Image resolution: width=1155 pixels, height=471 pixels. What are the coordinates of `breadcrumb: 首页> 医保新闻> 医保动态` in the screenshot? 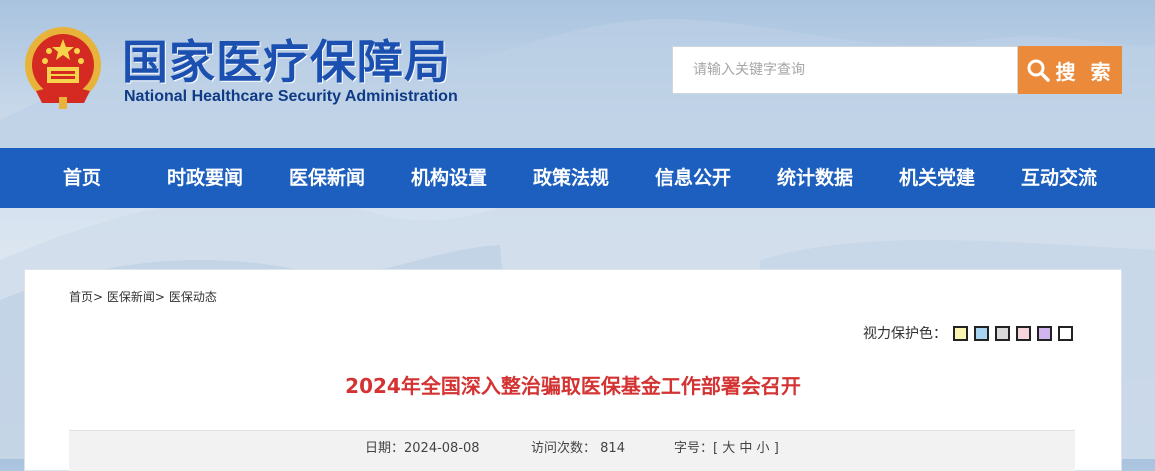 It's located at (143, 296).